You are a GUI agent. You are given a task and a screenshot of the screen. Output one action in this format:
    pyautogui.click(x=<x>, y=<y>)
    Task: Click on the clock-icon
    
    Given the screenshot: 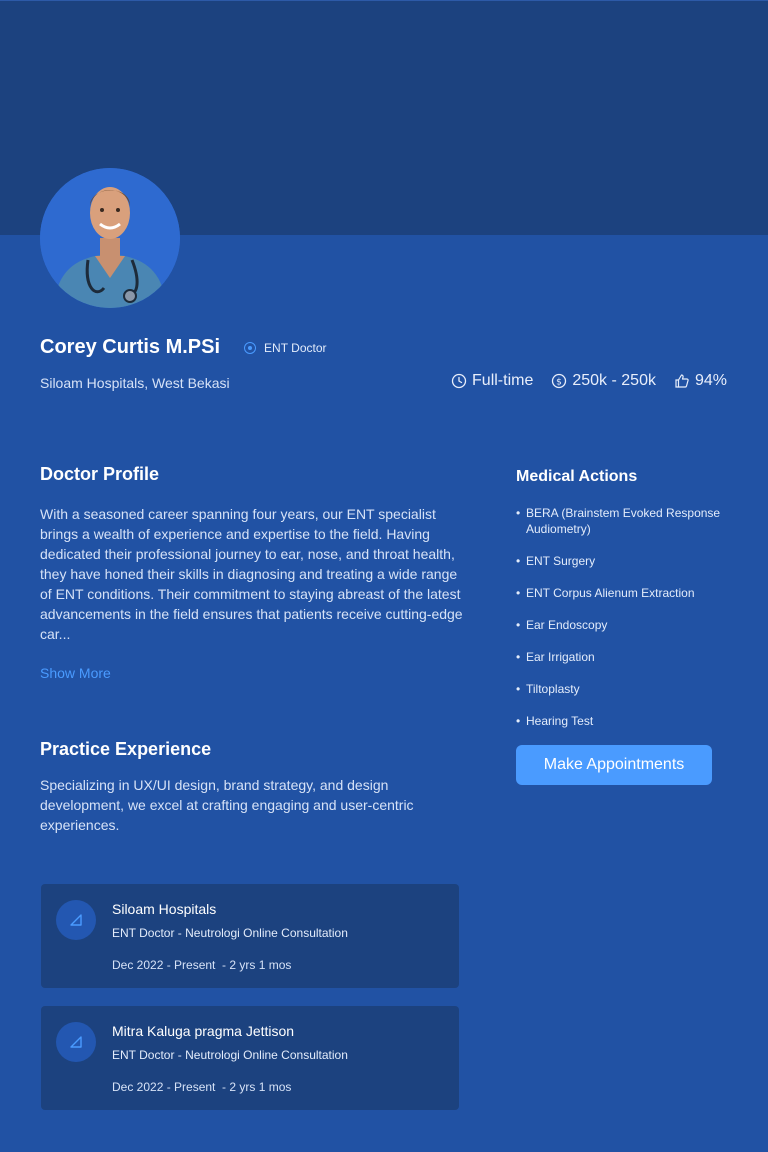 What is the action you would take?
    pyautogui.click(x=459, y=381)
    